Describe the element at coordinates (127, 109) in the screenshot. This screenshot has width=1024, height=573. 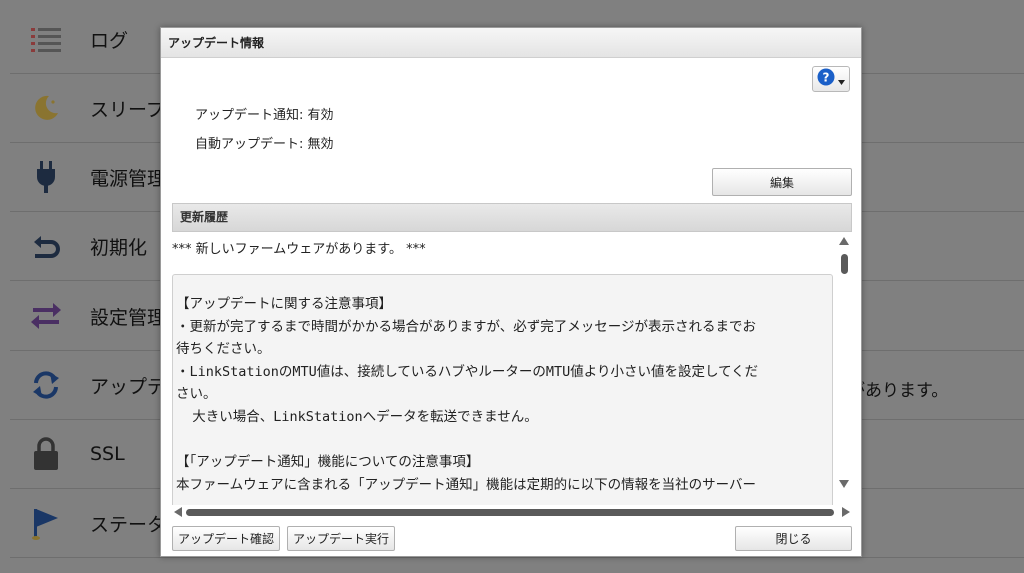
I see `settings-item-label: スリープ` at that location.